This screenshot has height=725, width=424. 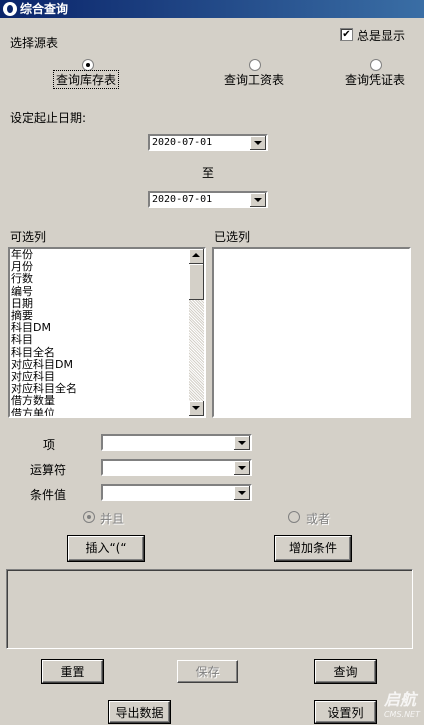 What do you see at coordinates (176, 467) in the screenshot?
I see `operator-select` at bounding box center [176, 467].